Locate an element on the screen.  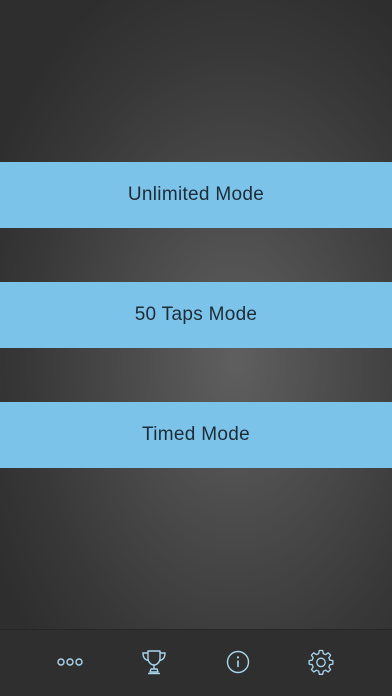
tab-info is located at coordinates (238, 662).